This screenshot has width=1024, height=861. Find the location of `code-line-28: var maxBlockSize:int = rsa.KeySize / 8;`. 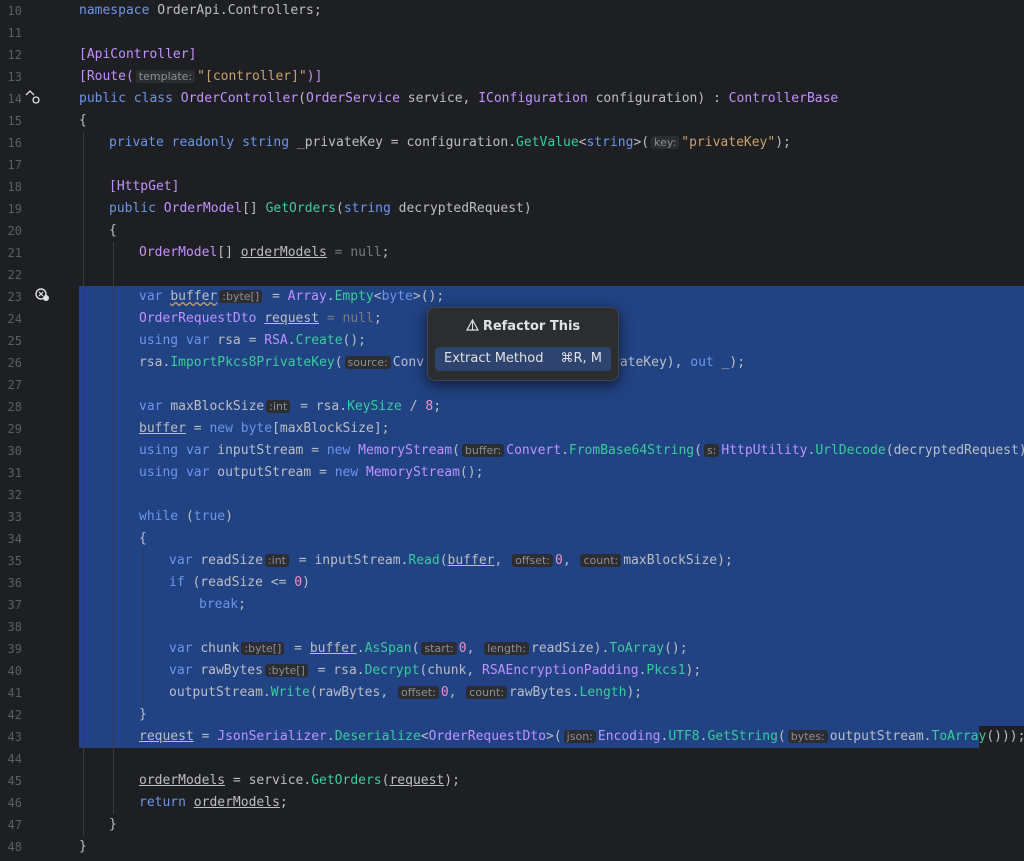

code-line-28: var maxBlockSize:int = rsa.KeySize / 8; is located at coordinates (512, 407).